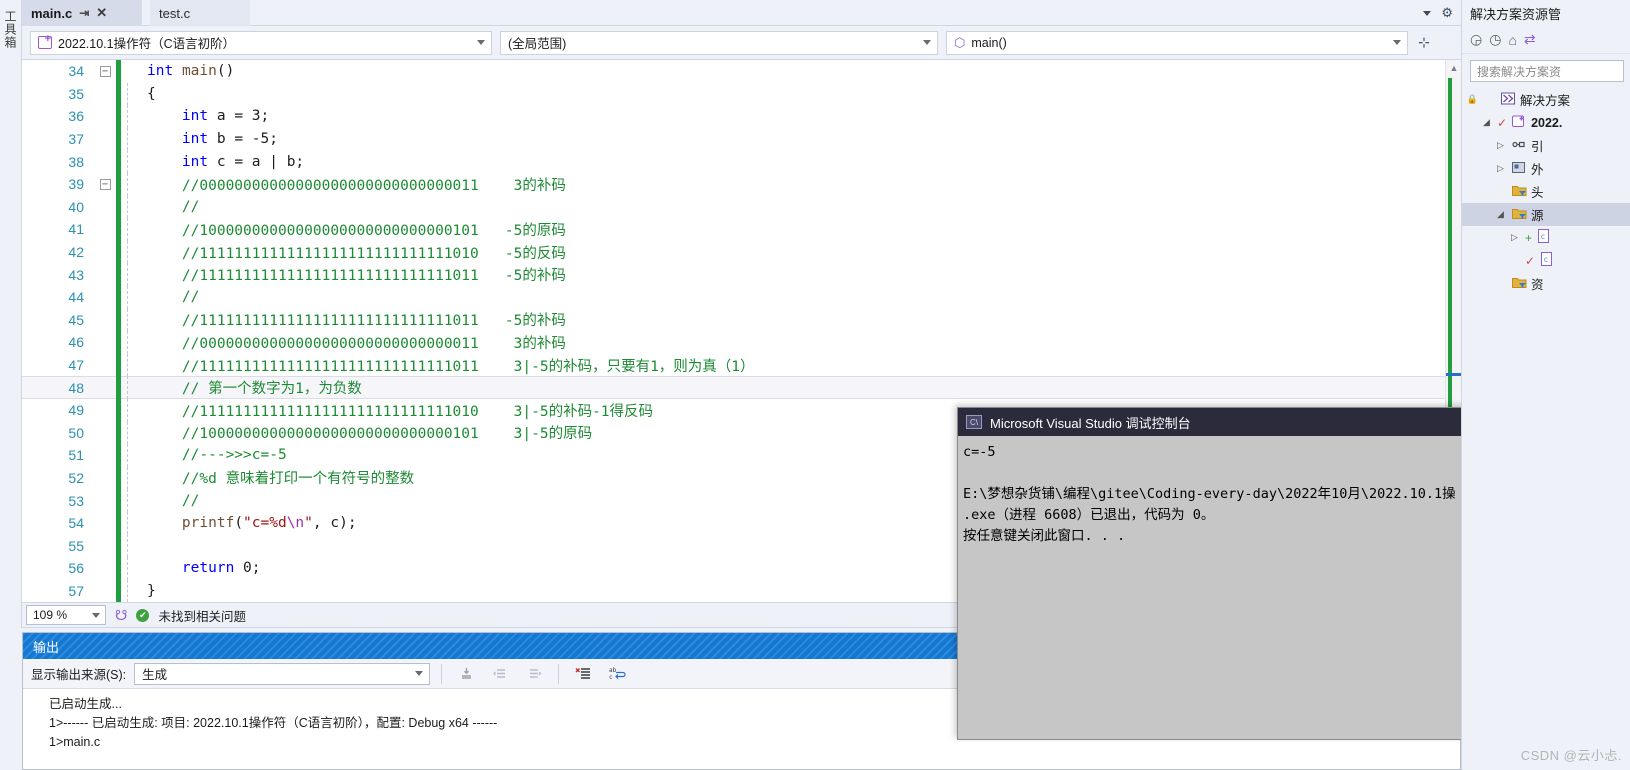  I want to click on code-text: int main(), so click(191, 71).